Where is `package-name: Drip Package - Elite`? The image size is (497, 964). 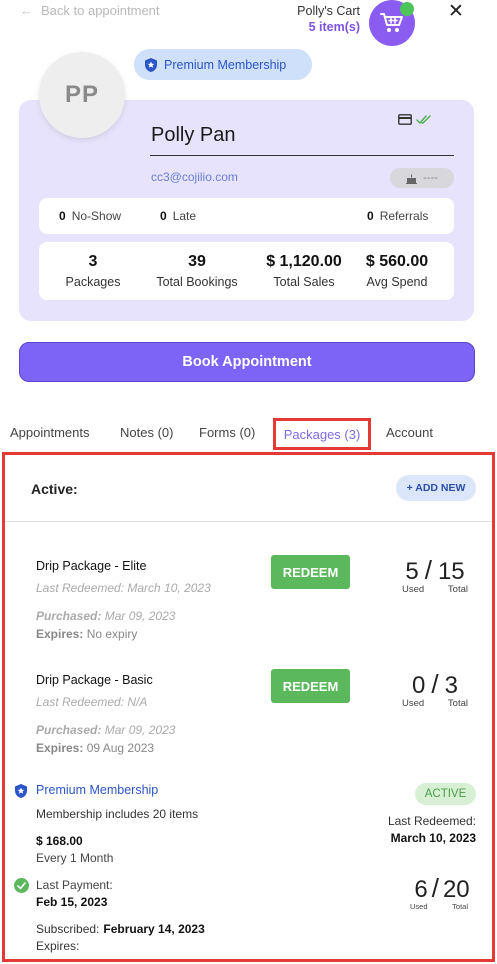 package-name: Drip Package - Elite is located at coordinates (91, 566).